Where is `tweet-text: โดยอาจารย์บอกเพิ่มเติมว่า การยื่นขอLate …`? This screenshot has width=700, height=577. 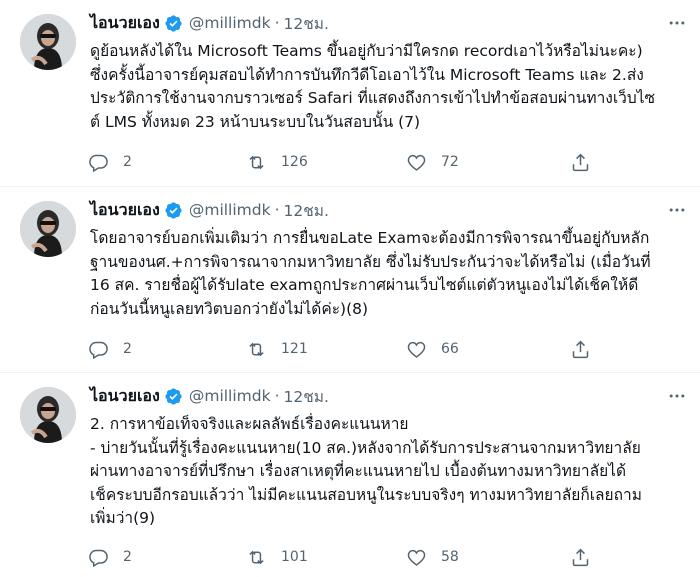
tweet-text: โดยอาจารย์บอกเพิ่มเติมว่า การยื่นขอLate … is located at coordinates (390, 274).